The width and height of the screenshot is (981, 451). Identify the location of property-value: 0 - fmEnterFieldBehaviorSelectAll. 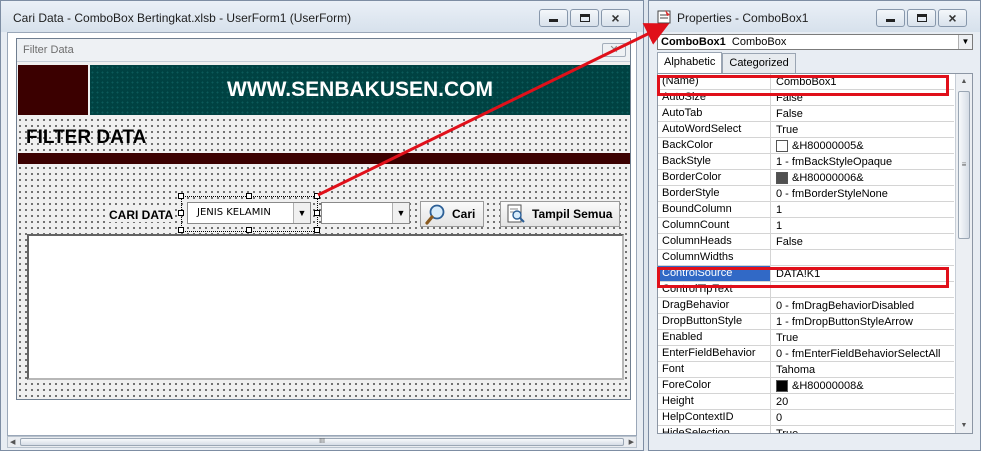
(863, 353).